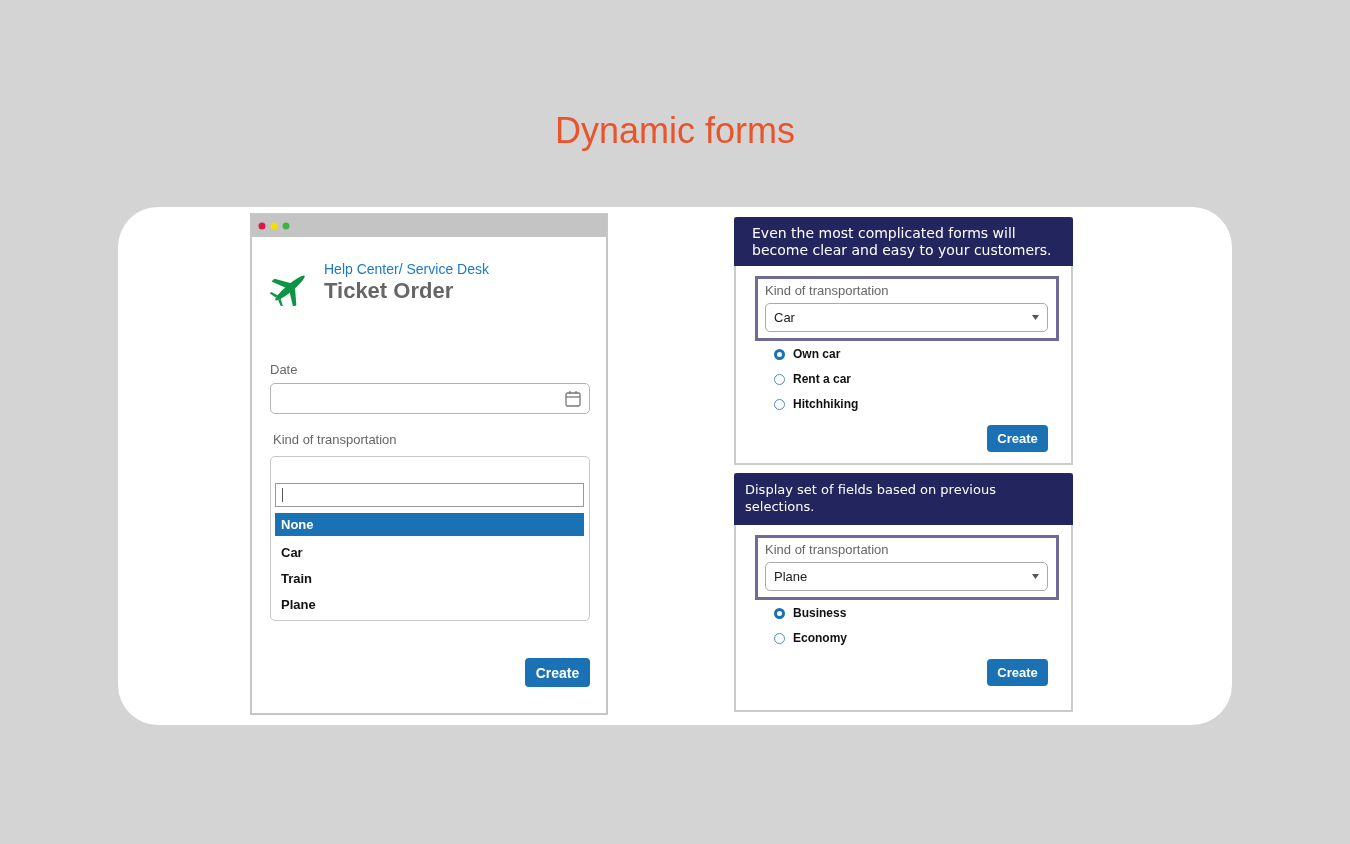 The width and height of the screenshot is (1350, 844). Describe the element at coordinates (429, 495) in the screenshot. I see `search-field` at that location.